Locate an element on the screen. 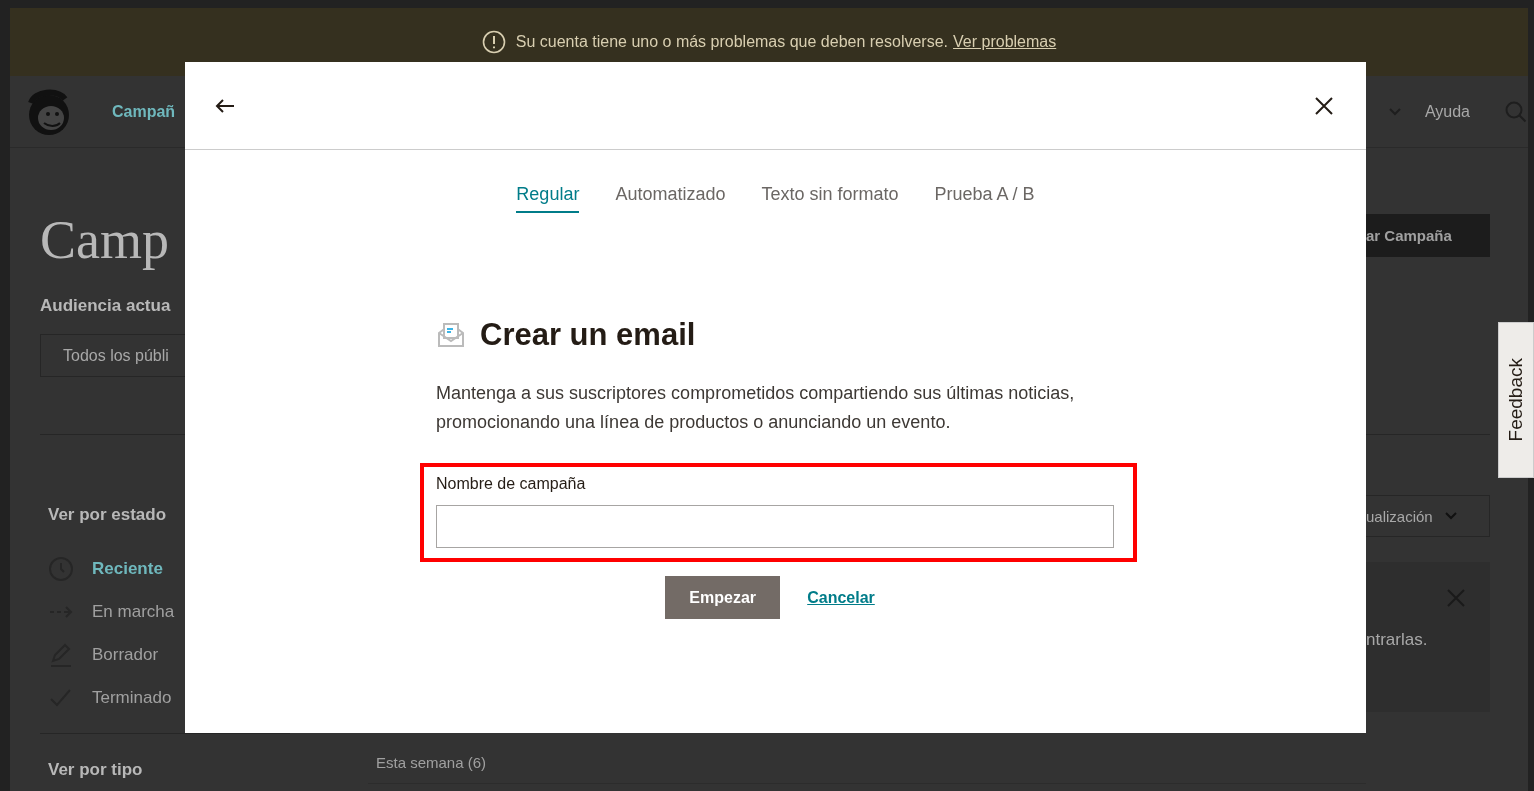 This screenshot has width=1534, height=791. status-filter-label: Reciente is located at coordinates (127, 568).